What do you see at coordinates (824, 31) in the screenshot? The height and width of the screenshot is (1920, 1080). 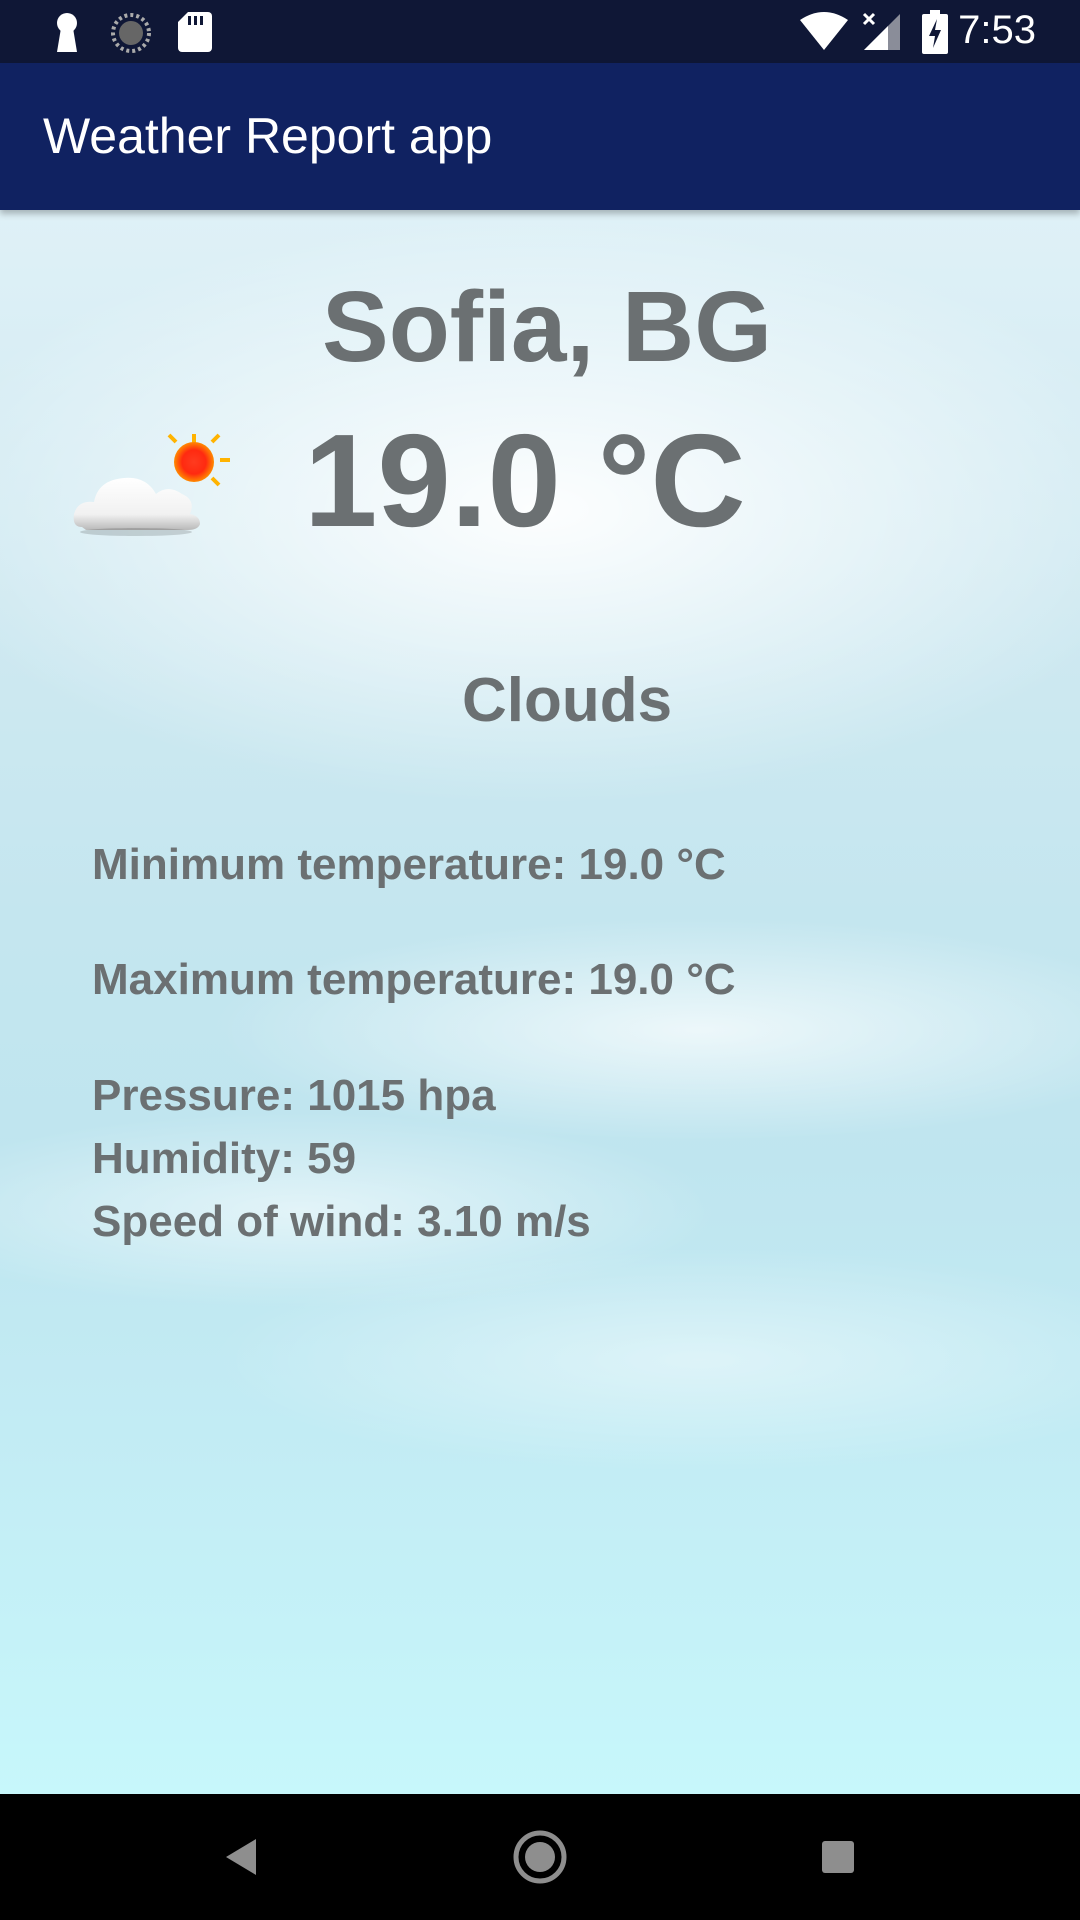 I see `wifi-icon` at bounding box center [824, 31].